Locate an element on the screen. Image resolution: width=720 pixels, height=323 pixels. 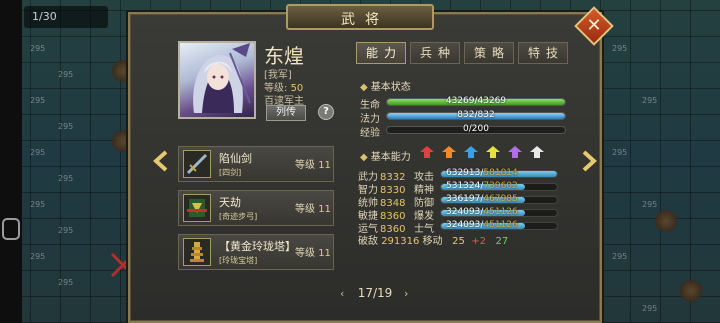
exp-label: 经验 is located at coordinates (370, 133).